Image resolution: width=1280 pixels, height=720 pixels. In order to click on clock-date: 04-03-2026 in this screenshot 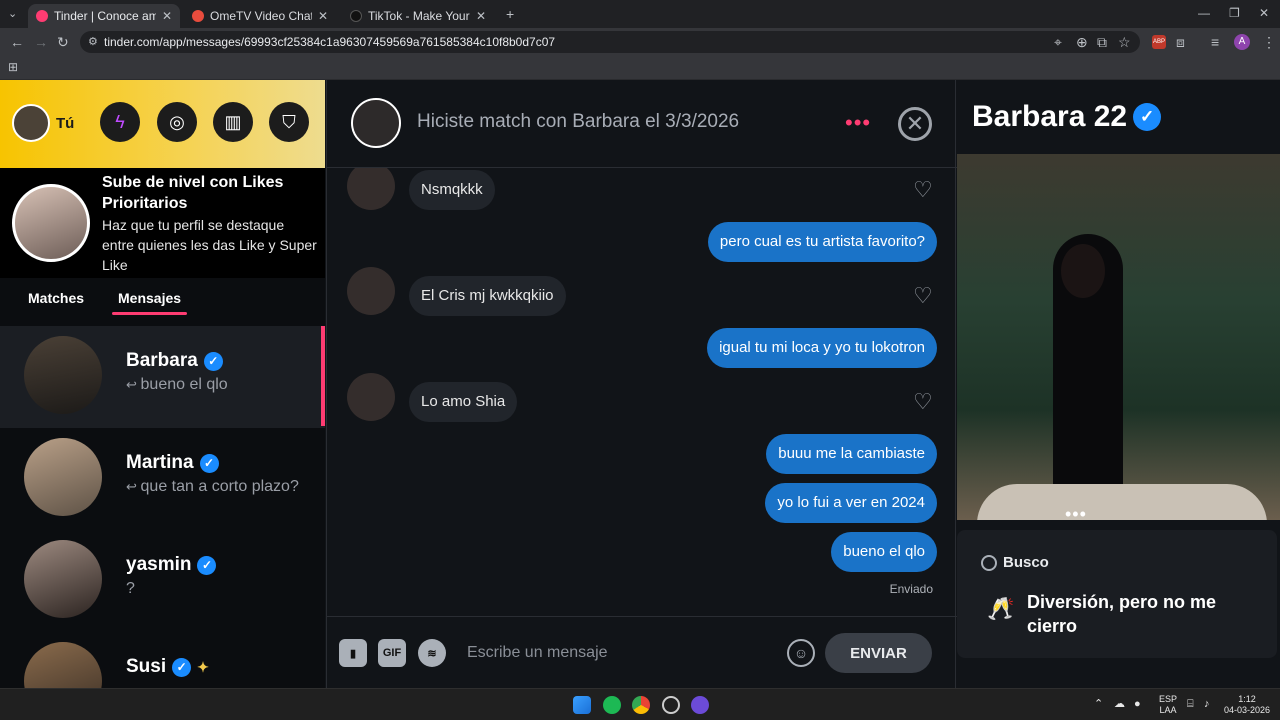, I will do `click(1247, 710)`.